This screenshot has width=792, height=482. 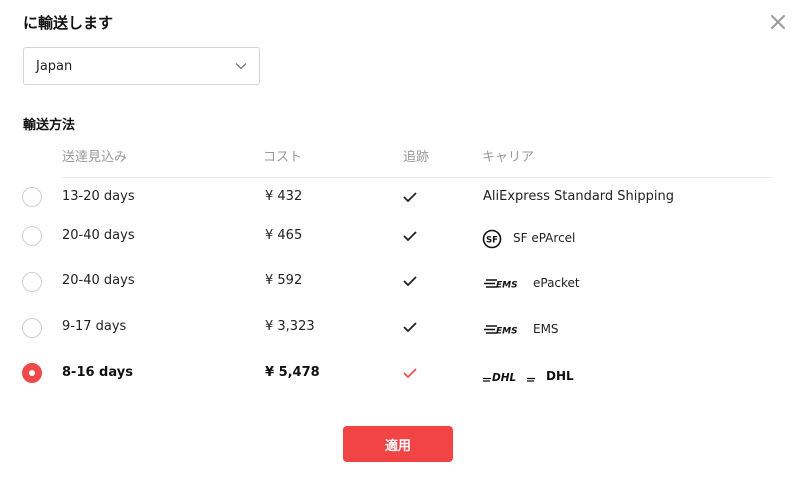 I want to click on delivery-time: 13-20 days, so click(x=98, y=196).